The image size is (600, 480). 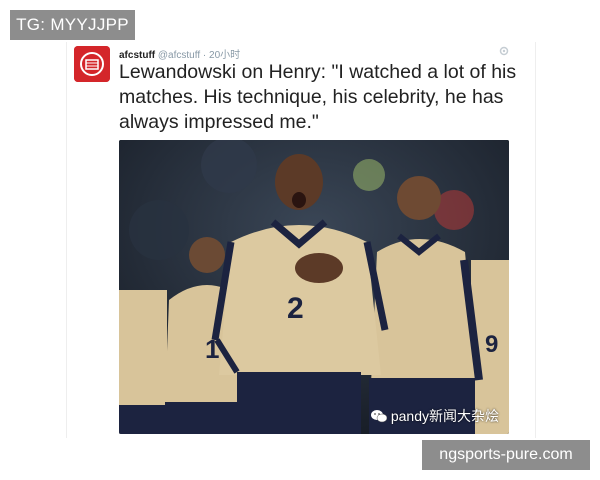 I want to click on tweet-user-line: afcstuff @afcstuff · 20小时, so click(x=179, y=53).